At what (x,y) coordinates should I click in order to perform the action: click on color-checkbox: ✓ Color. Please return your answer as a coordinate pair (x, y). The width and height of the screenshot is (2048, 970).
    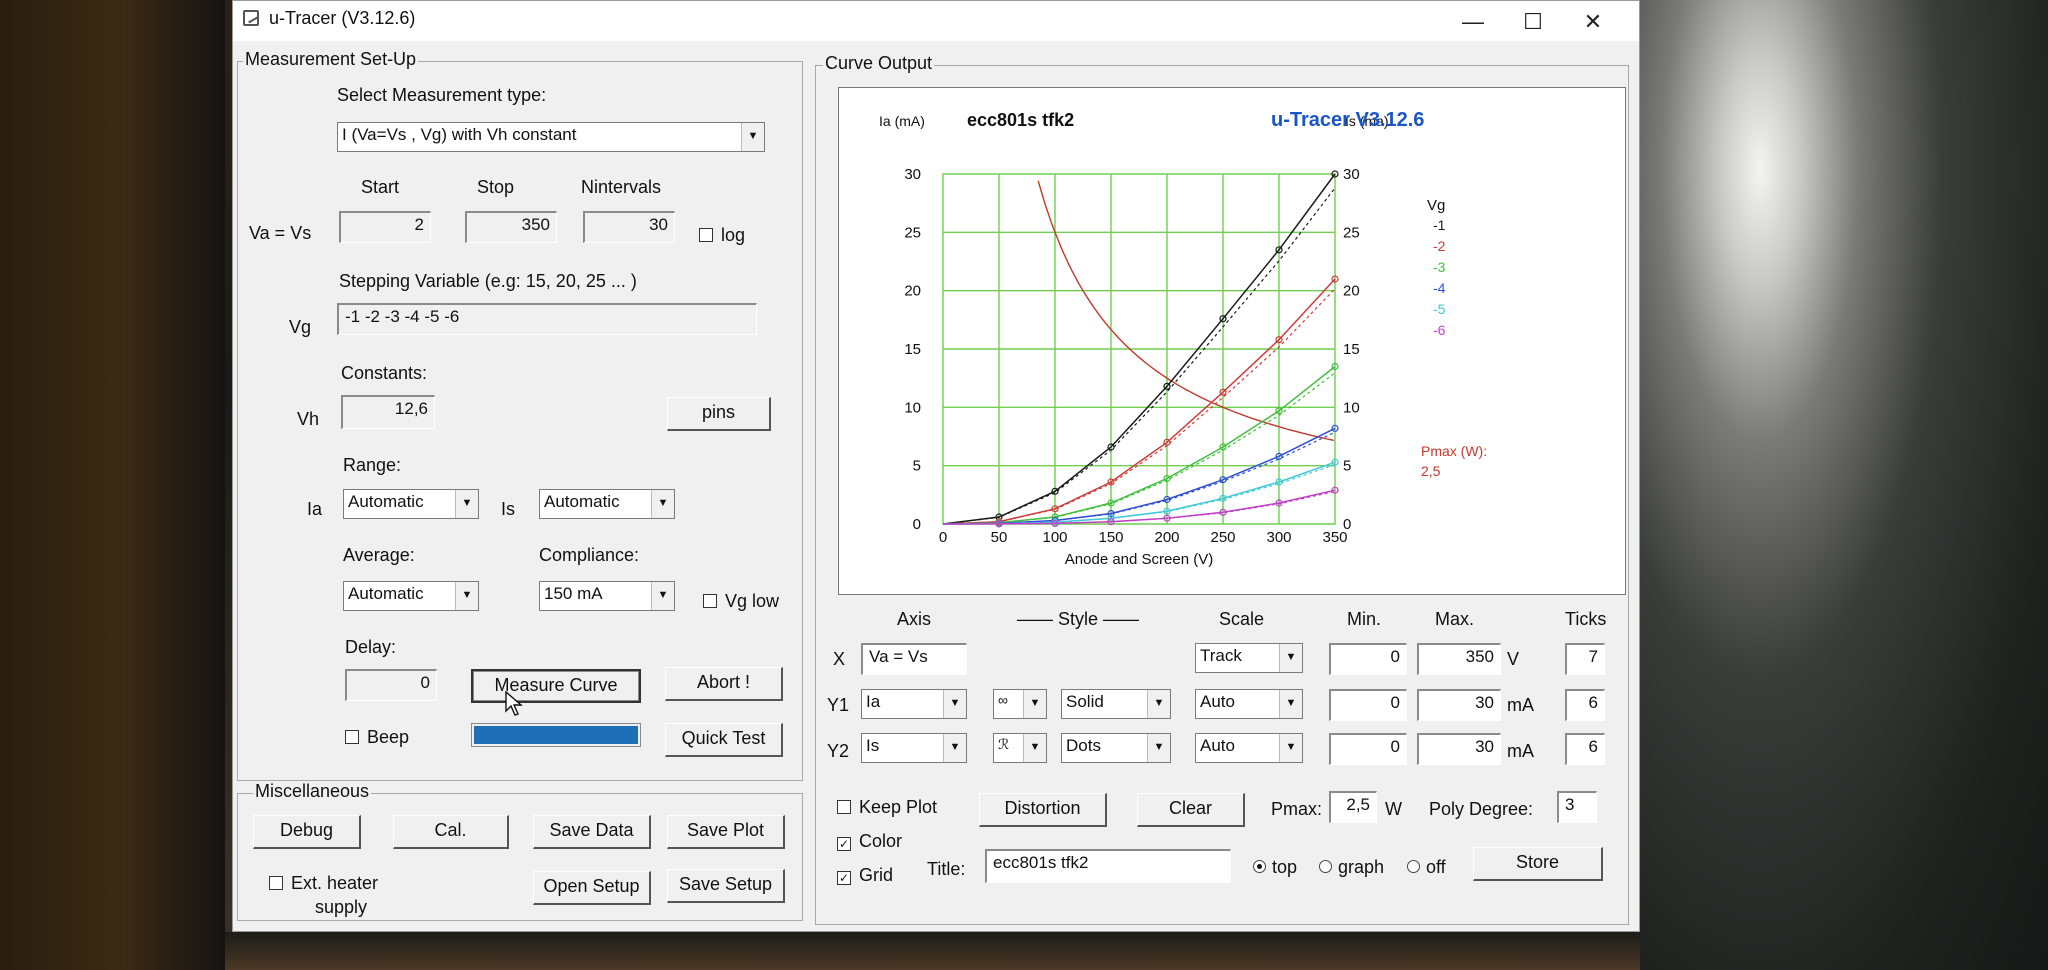
    Looking at the image, I should click on (869, 841).